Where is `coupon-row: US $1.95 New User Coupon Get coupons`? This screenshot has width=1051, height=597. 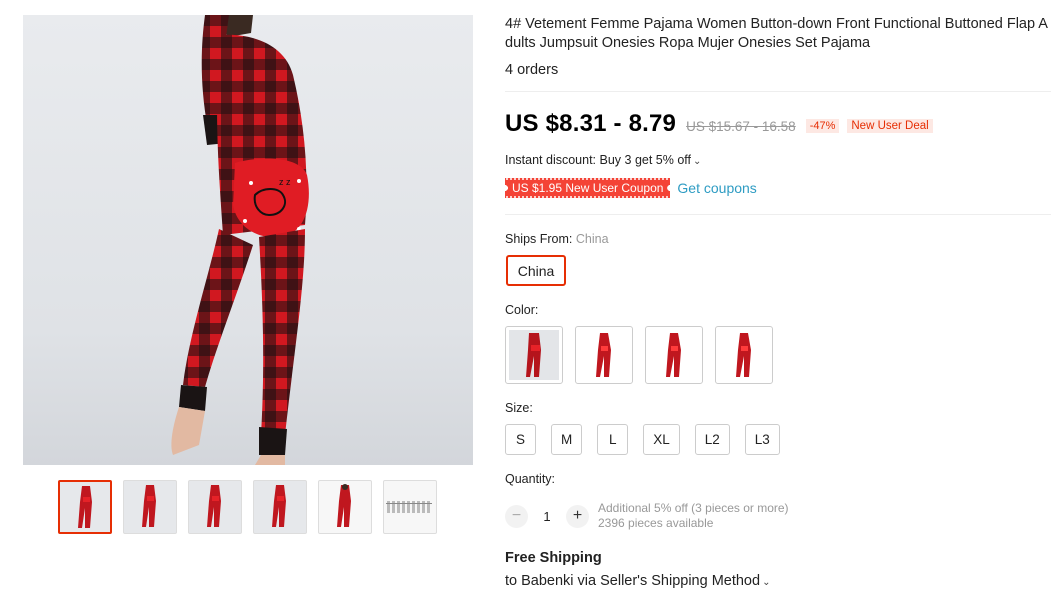 coupon-row: US $1.95 New User Coupon Get coupons is located at coordinates (631, 188).